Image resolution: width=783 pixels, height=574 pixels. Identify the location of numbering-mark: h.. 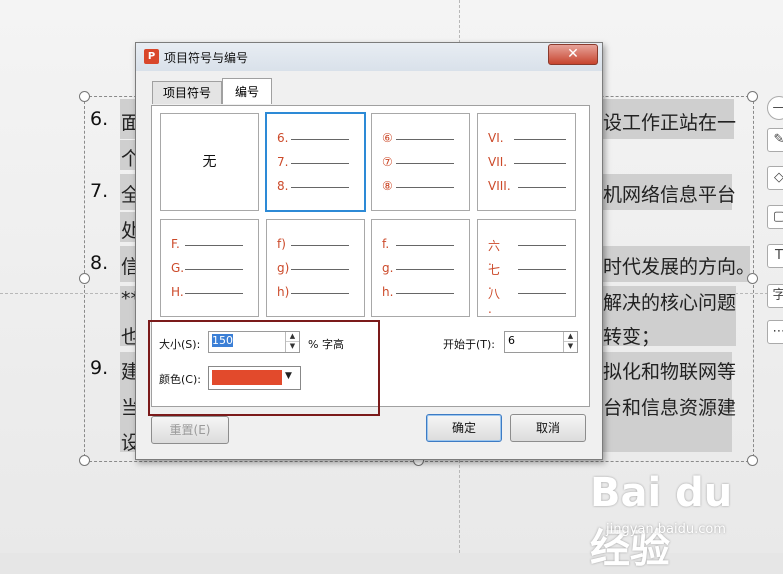
(388, 292).